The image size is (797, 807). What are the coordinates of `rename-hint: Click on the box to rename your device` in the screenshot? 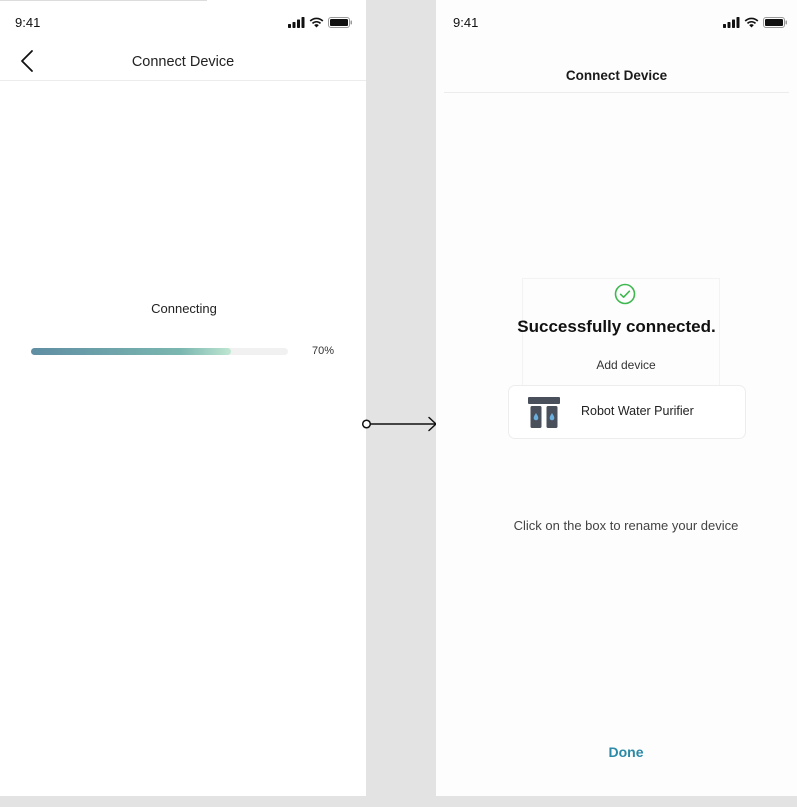 It's located at (626, 525).